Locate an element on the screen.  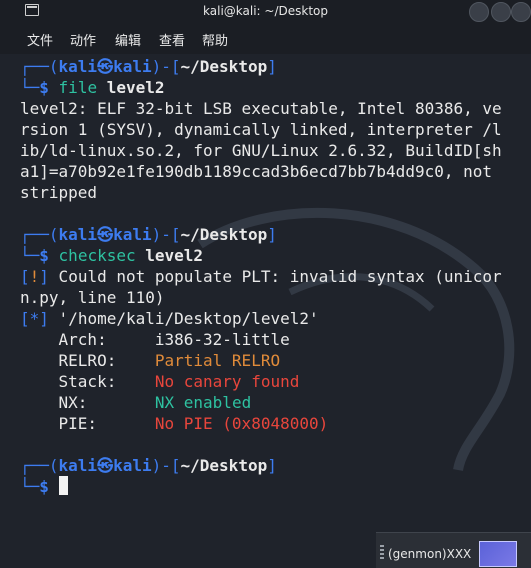
taskbar-panel: (genmon)XXX is located at coordinates (453, 550).